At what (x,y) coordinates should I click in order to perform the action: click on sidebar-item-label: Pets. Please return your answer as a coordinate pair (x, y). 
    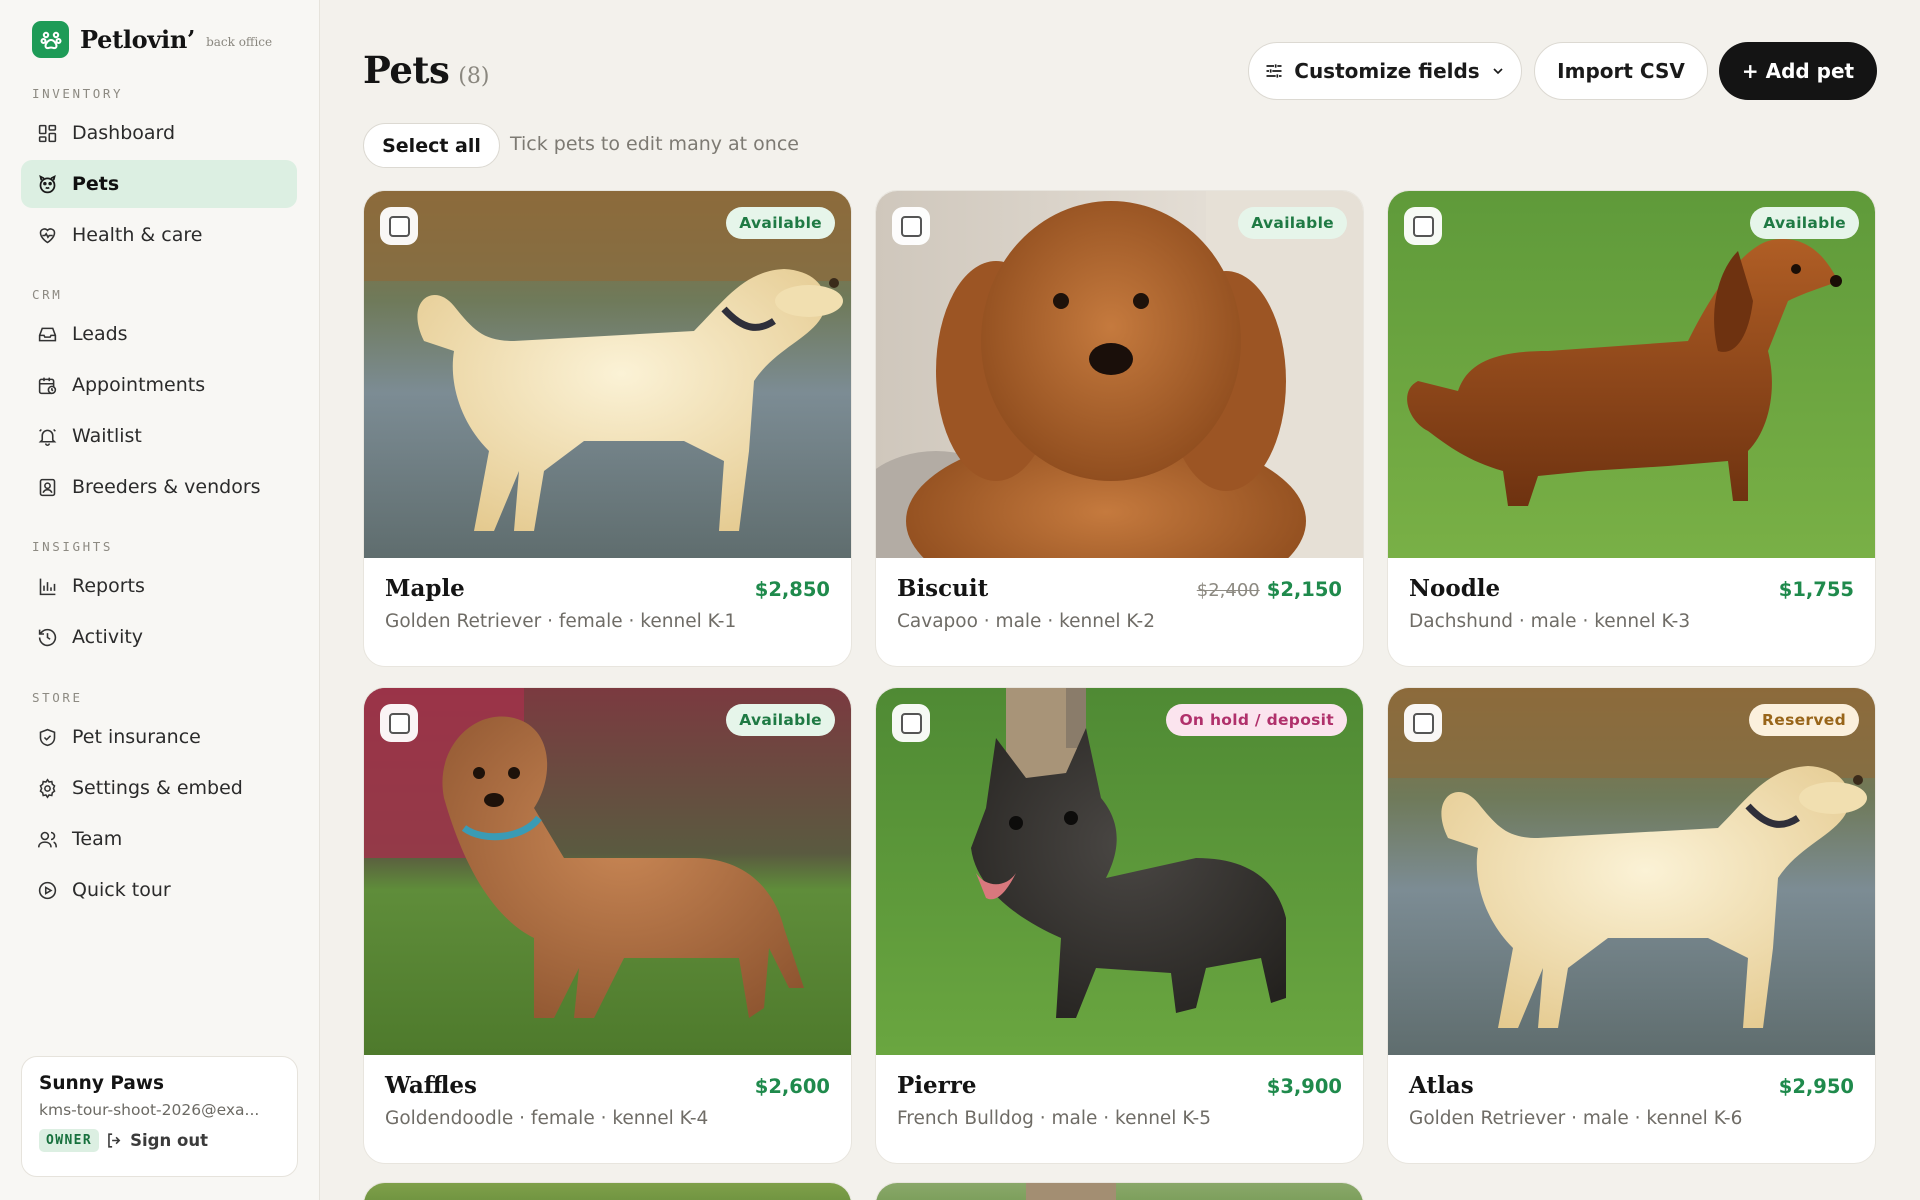
    Looking at the image, I should click on (96, 184).